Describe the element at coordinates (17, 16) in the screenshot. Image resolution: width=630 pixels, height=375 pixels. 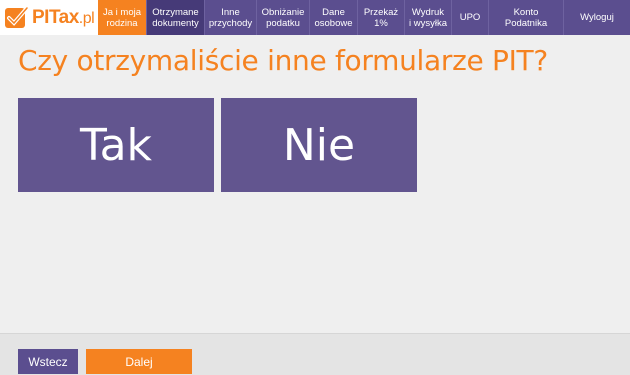
I see `checkmark-logo-icon` at that location.